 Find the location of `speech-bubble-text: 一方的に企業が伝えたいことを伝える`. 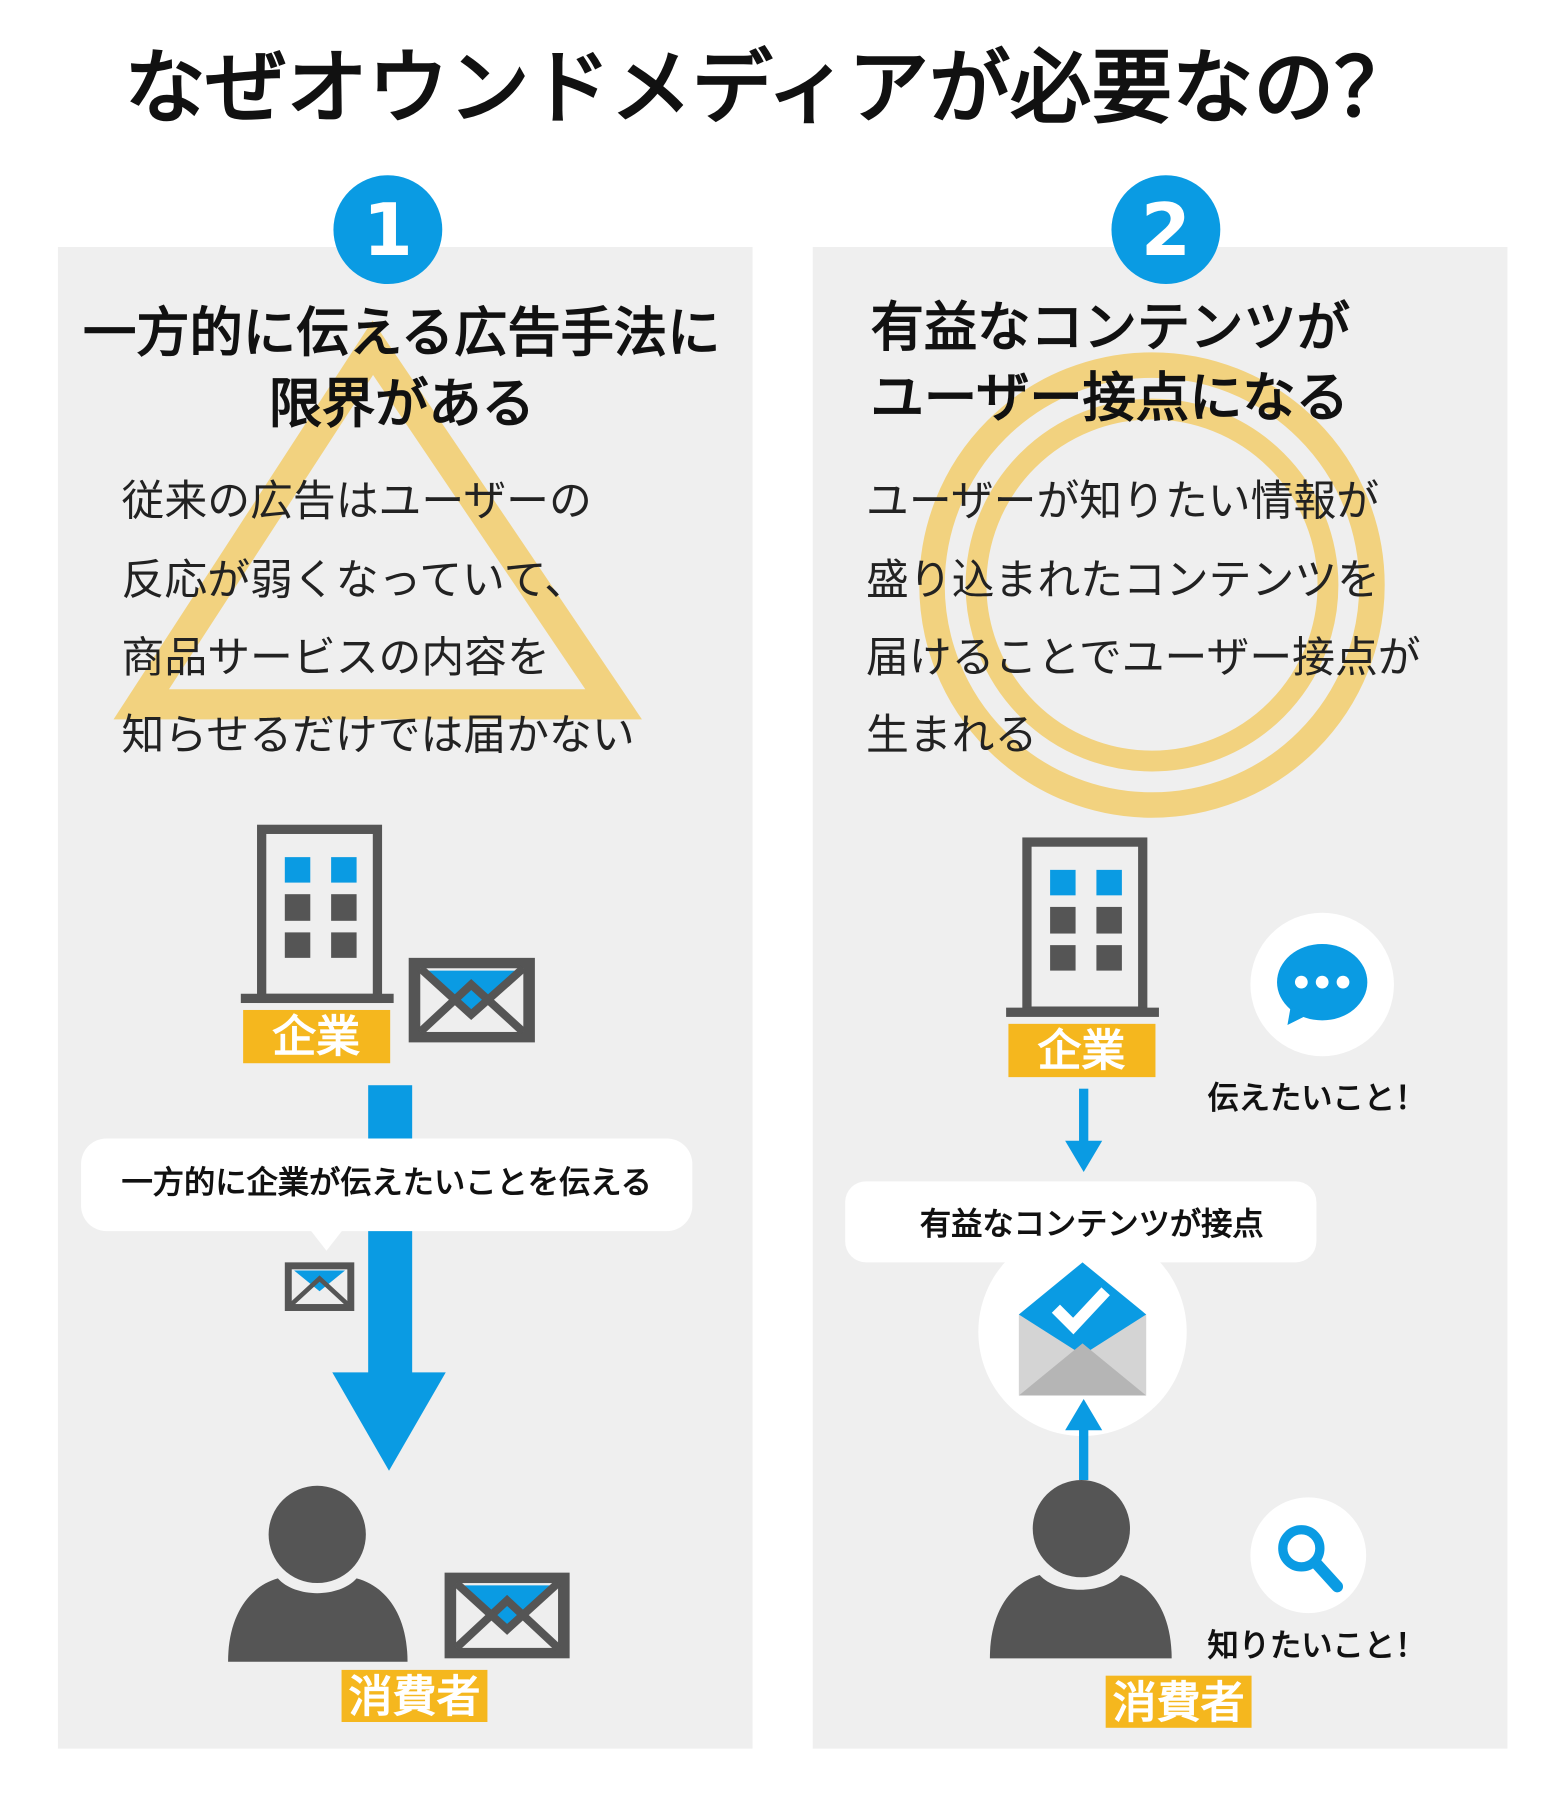

speech-bubble-text: 一方的に企業が伝えたいことを伝える is located at coordinates (387, 1182).